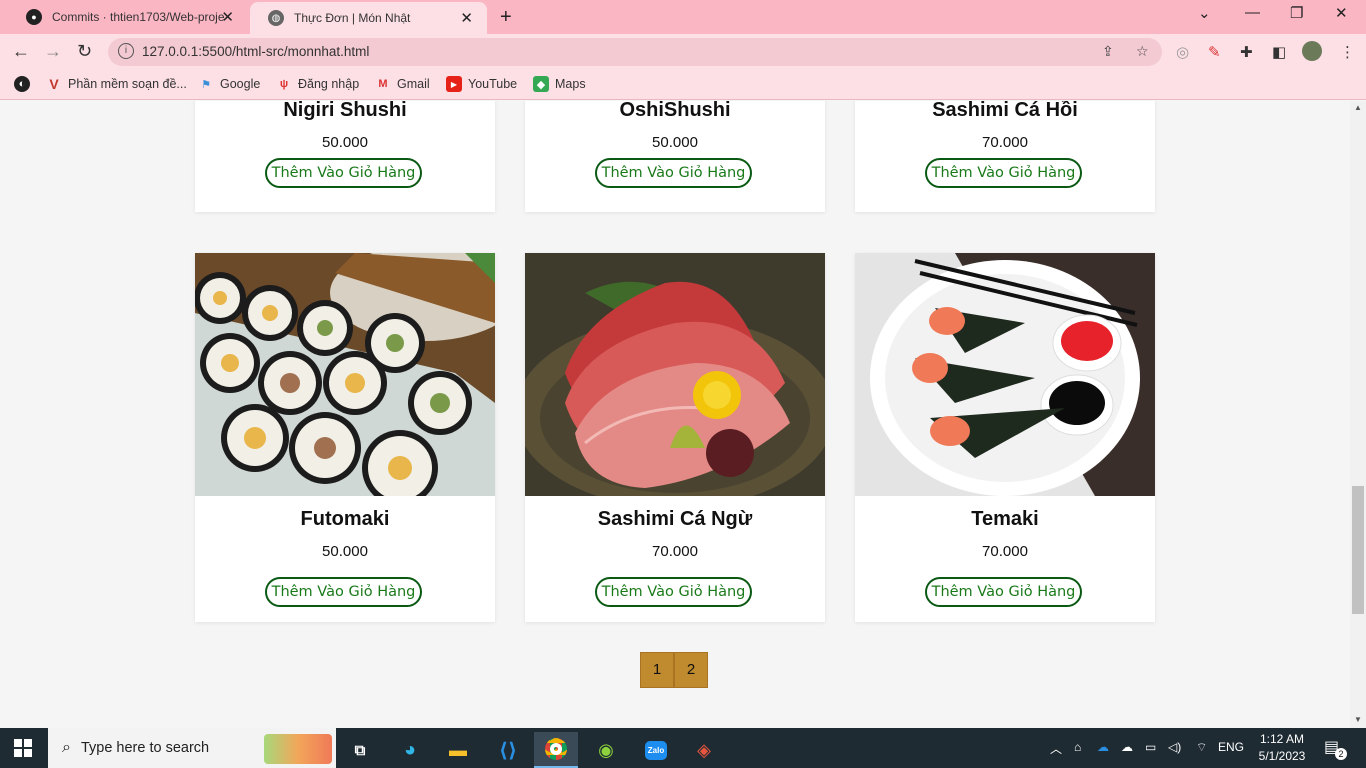 This screenshot has height=768, width=1366. Describe the element at coordinates (1358, 719) in the screenshot. I see `scroll-down-arrow: ▼` at that location.